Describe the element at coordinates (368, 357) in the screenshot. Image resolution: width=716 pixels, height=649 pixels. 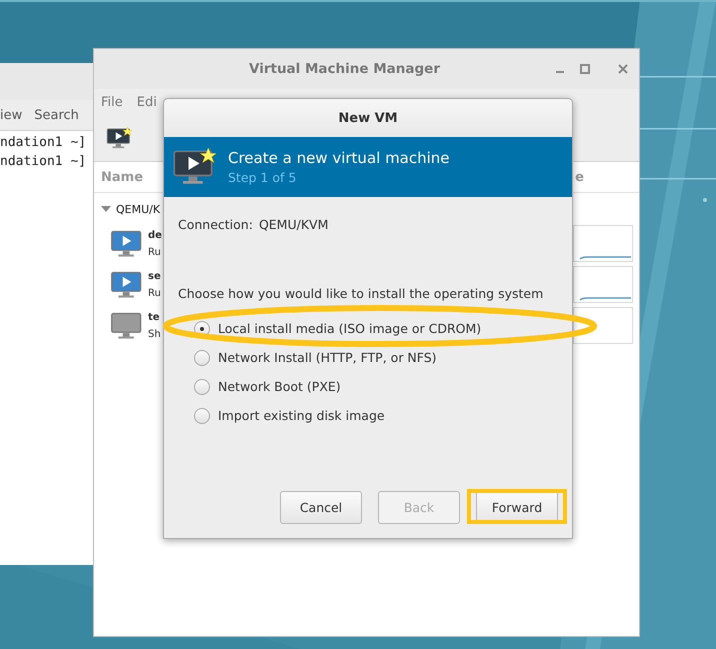
I see `install-option: Network Install (HTTP, FTP, or NFS)` at that location.